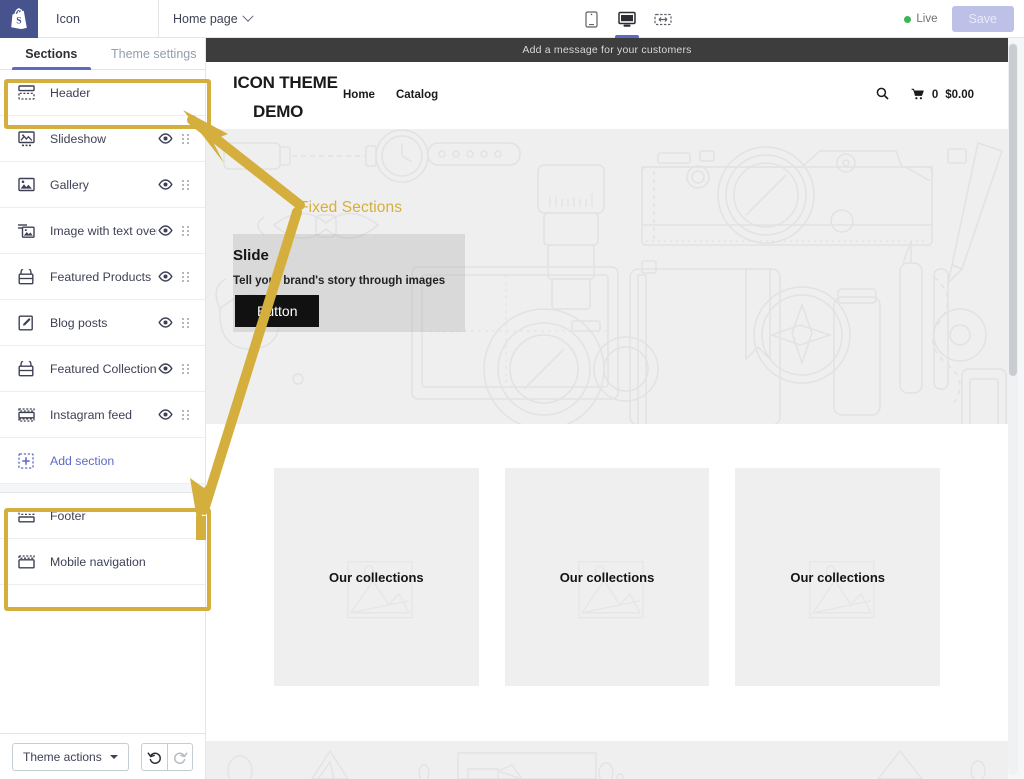 The image size is (1024, 779). What do you see at coordinates (918, 95) in the screenshot?
I see `cart-icon` at bounding box center [918, 95].